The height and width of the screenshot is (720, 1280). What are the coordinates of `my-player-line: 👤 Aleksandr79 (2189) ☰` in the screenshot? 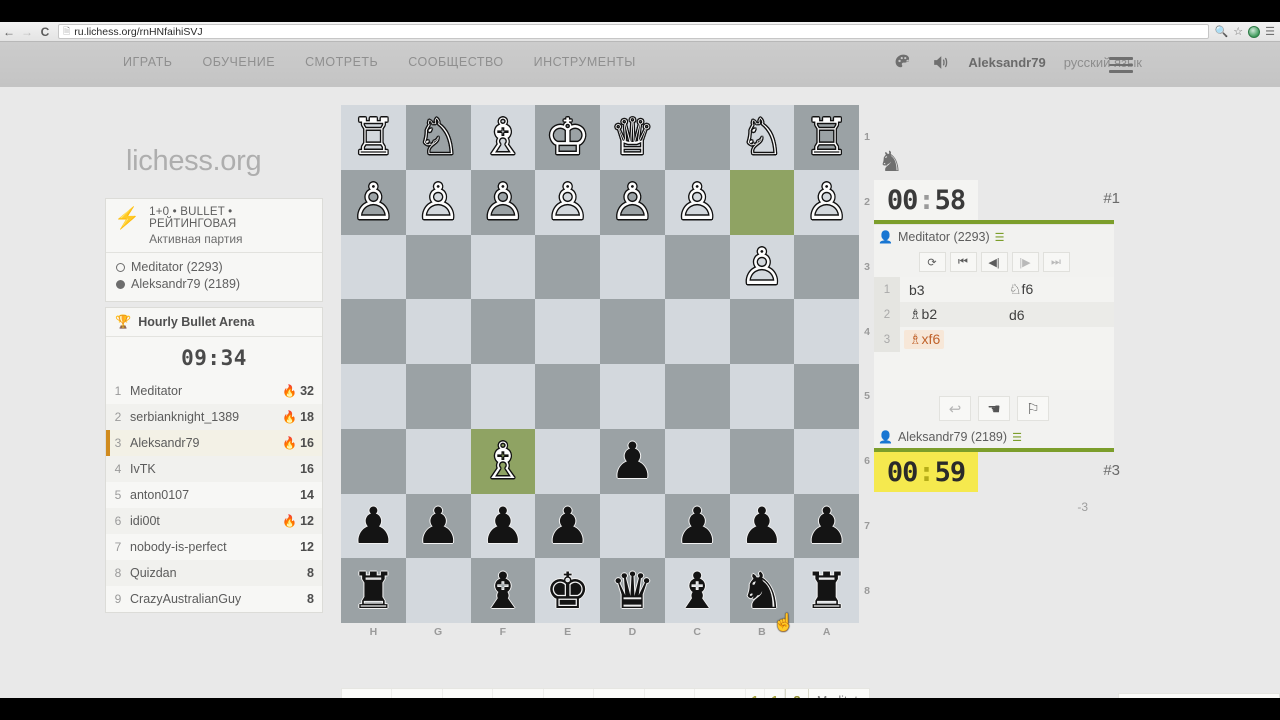 It's located at (994, 436).